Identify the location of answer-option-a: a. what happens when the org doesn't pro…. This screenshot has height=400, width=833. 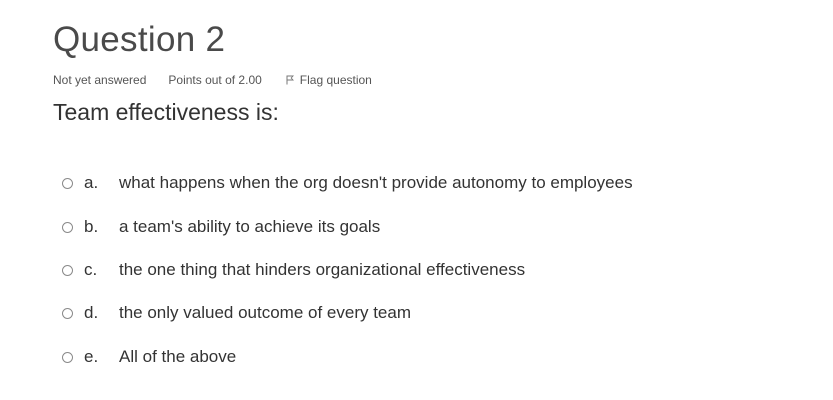
(347, 183).